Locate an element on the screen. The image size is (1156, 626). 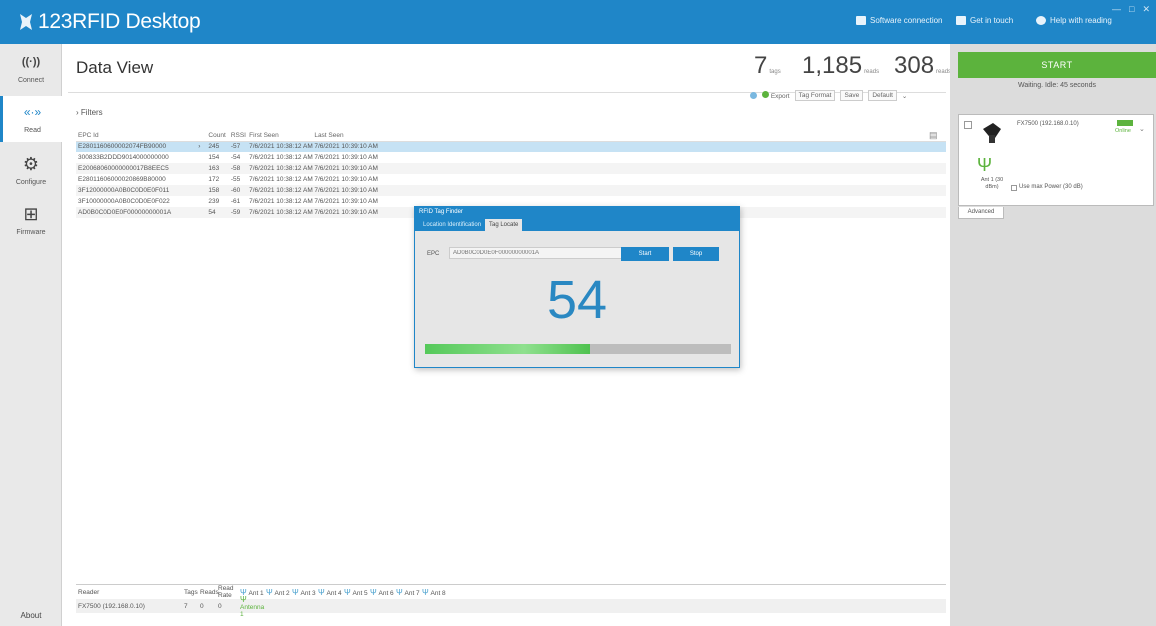
stat-tags: 7 tags is located at coordinates (769, 66).